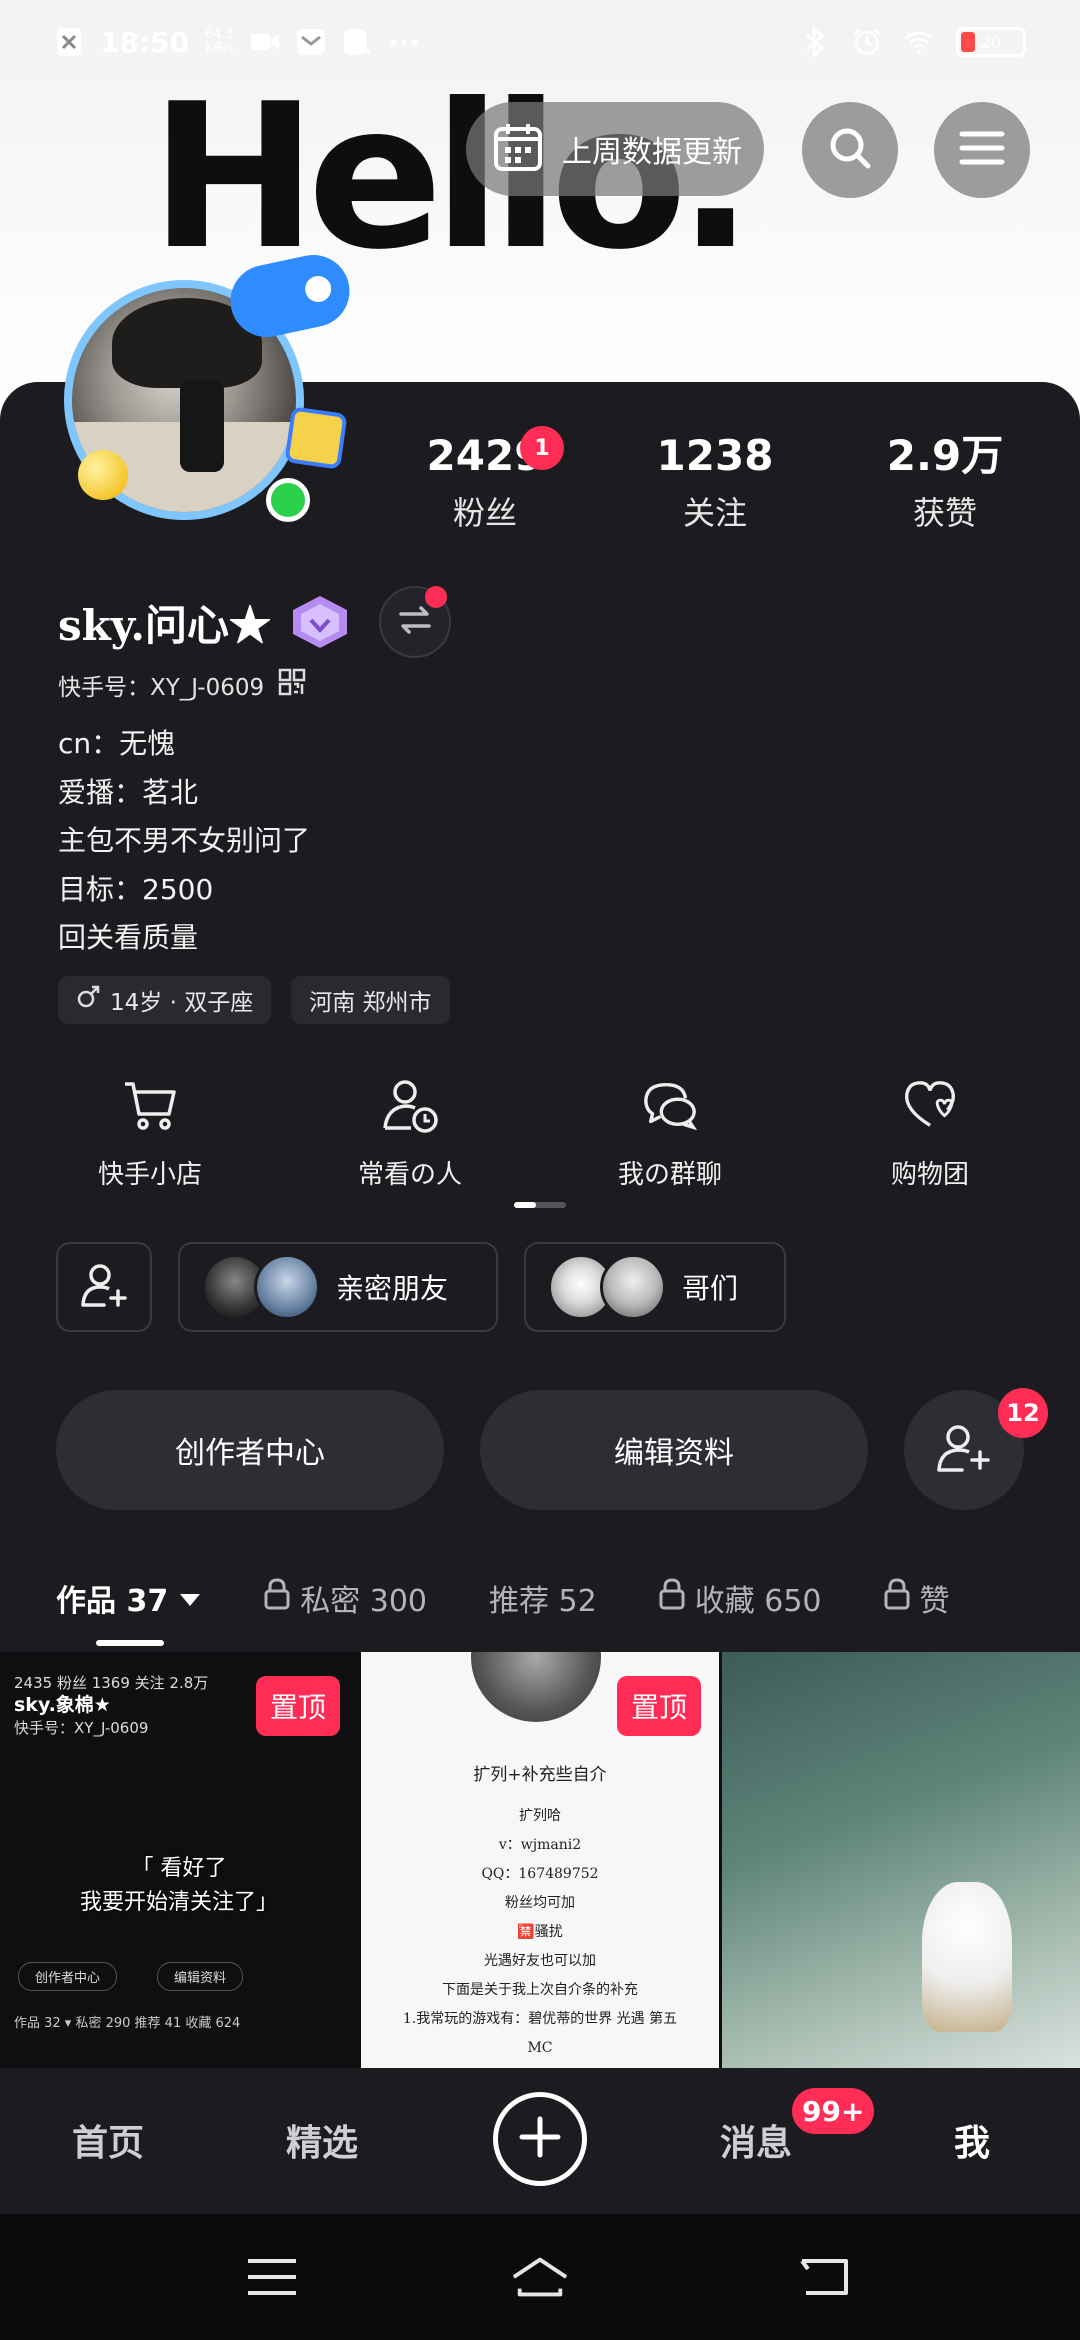  Describe the element at coordinates (404, 42) in the screenshot. I see `more-icon: ···` at that location.